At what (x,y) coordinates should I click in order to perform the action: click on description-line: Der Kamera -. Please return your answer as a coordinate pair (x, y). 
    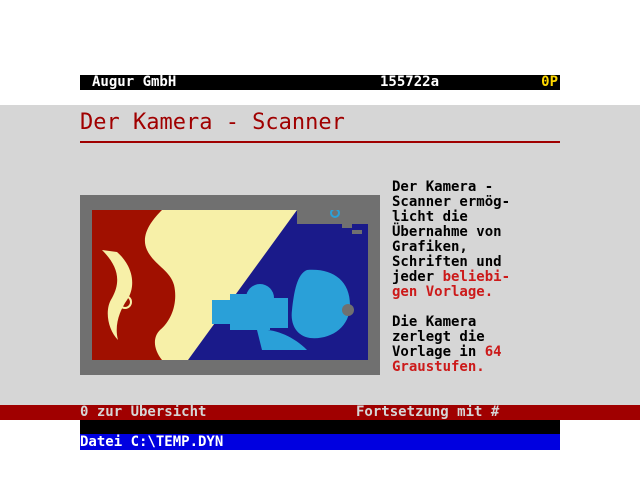
    Looking at the image, I should click on (443, 187).